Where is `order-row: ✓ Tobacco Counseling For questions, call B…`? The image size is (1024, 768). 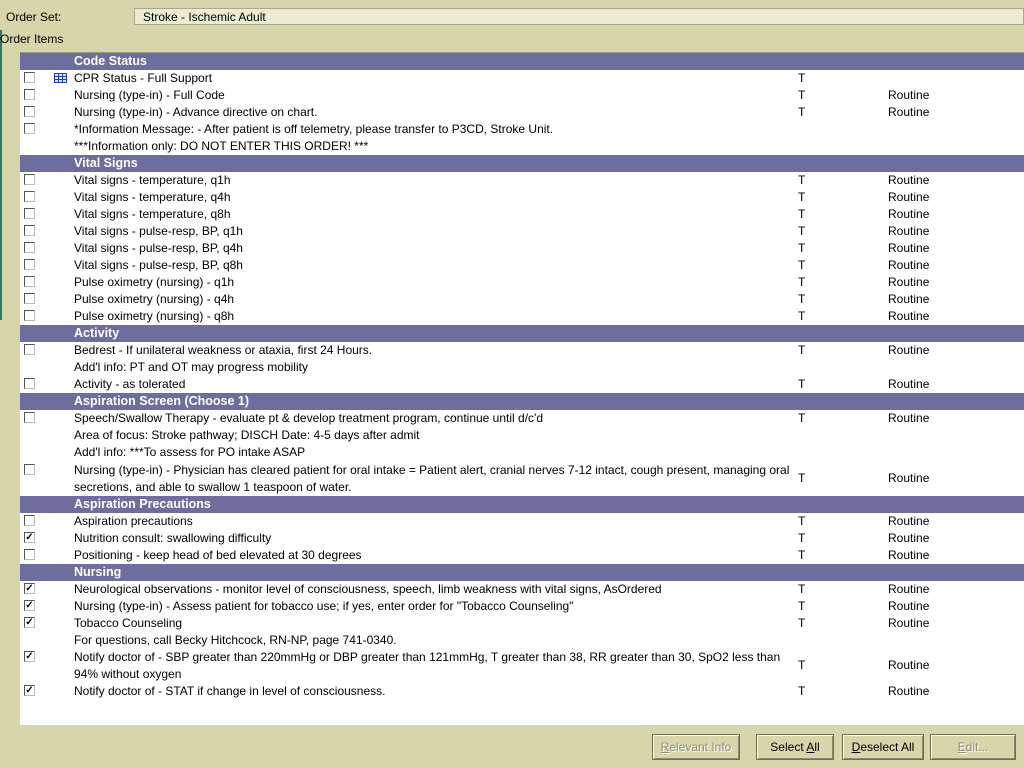 order-row: ✓ Tobacco Counseling For questions, call B… is located at coordinates (522, 632).